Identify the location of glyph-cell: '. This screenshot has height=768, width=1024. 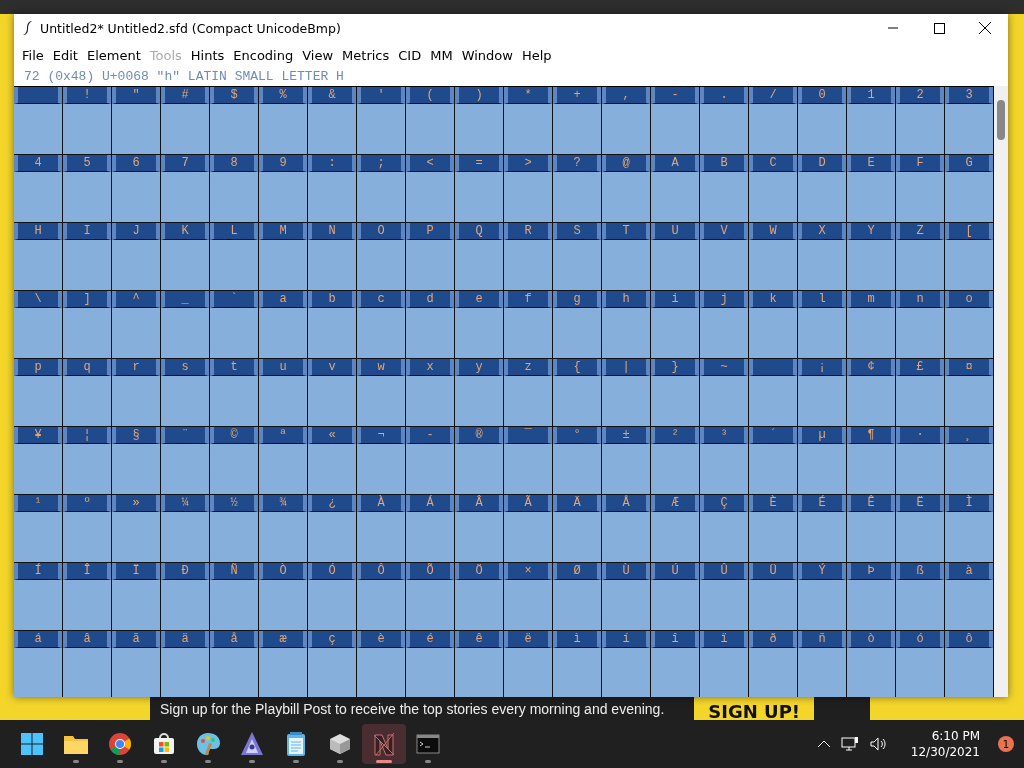
(381, 121).